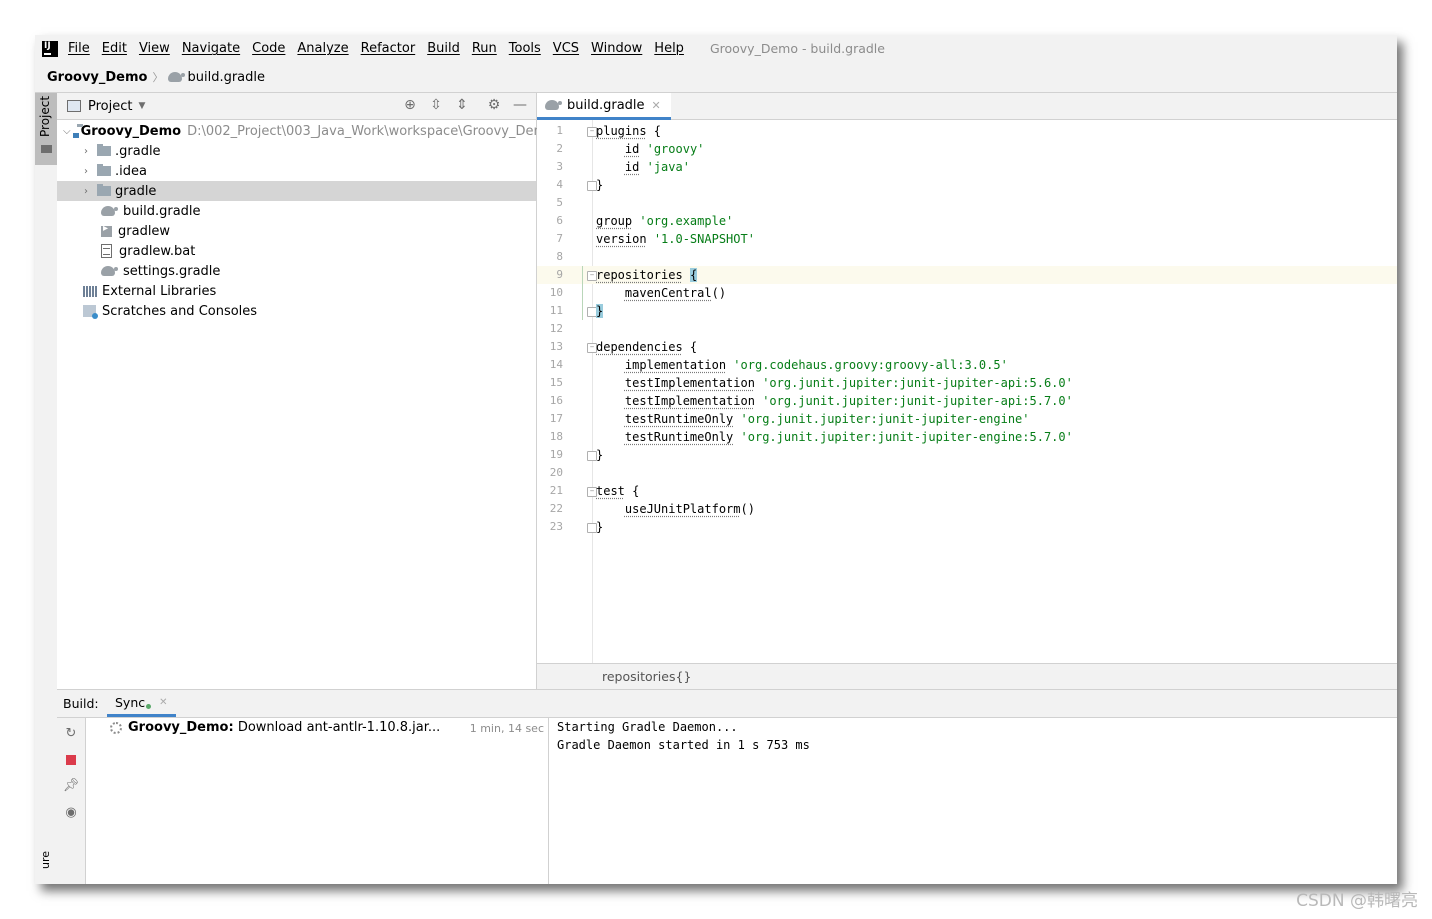  What do you see at coordinates (646, 676) in the screenshot?
I see `editor-breadcrumb: repositories{}` at bounding box center [646, 676].